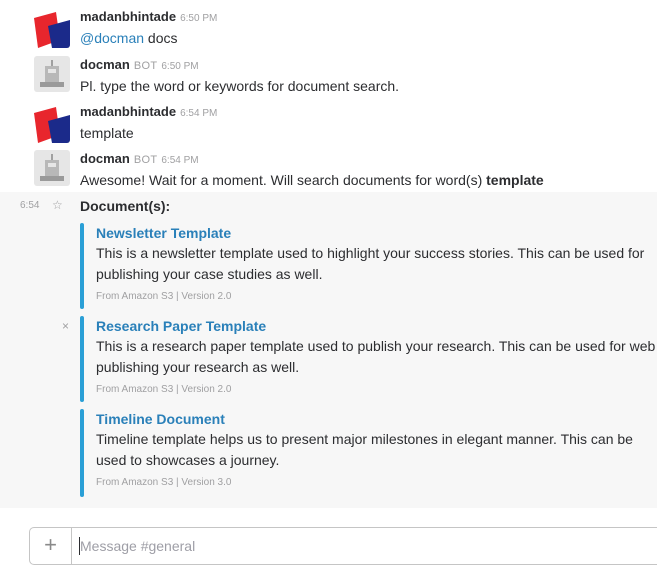  Describe the element at coordinates (29, 205) in the screenshot. I see `message-timestamp: 6:54` at that location.